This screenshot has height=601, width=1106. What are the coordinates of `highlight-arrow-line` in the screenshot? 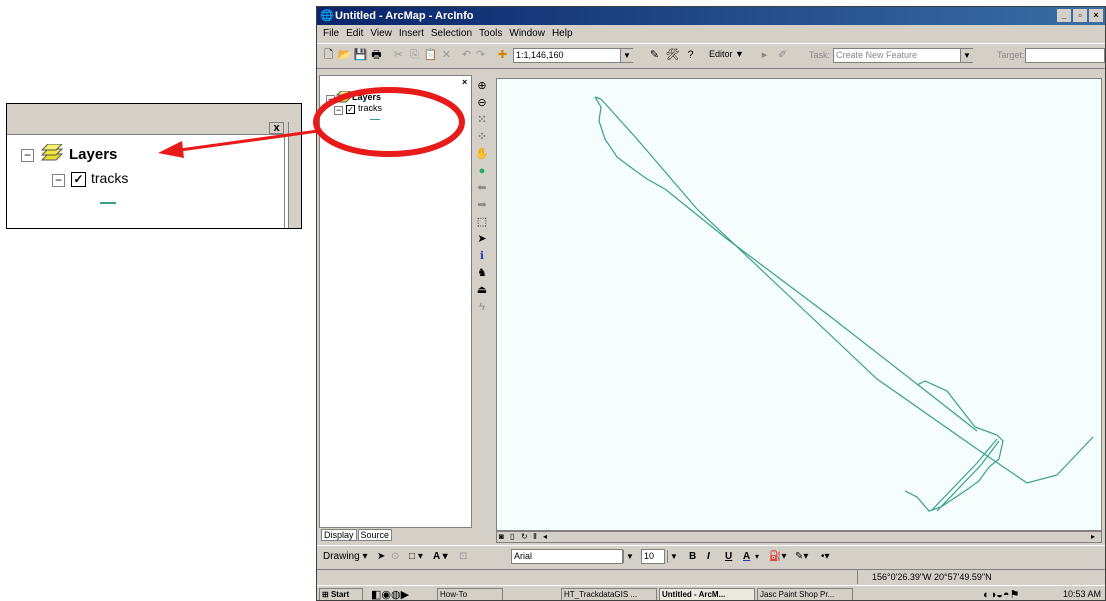 It's located at (249, 140).